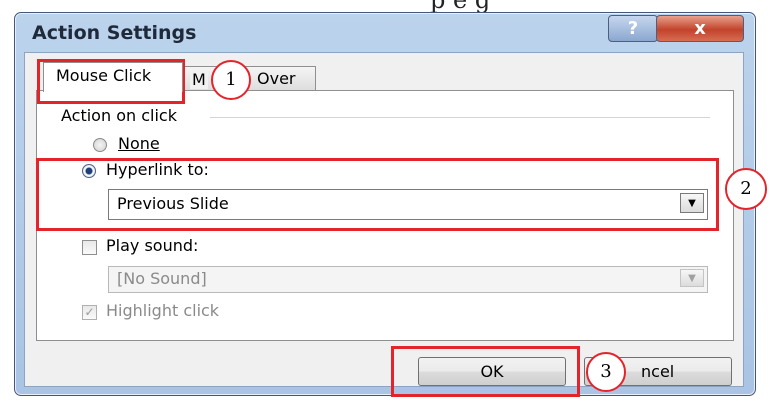 The height and width of the screenshot is (405, 770). What do you see at coordinates (633, 28) in the screenshot?
I see `help-button: ?` at bounding box center [633, 28].